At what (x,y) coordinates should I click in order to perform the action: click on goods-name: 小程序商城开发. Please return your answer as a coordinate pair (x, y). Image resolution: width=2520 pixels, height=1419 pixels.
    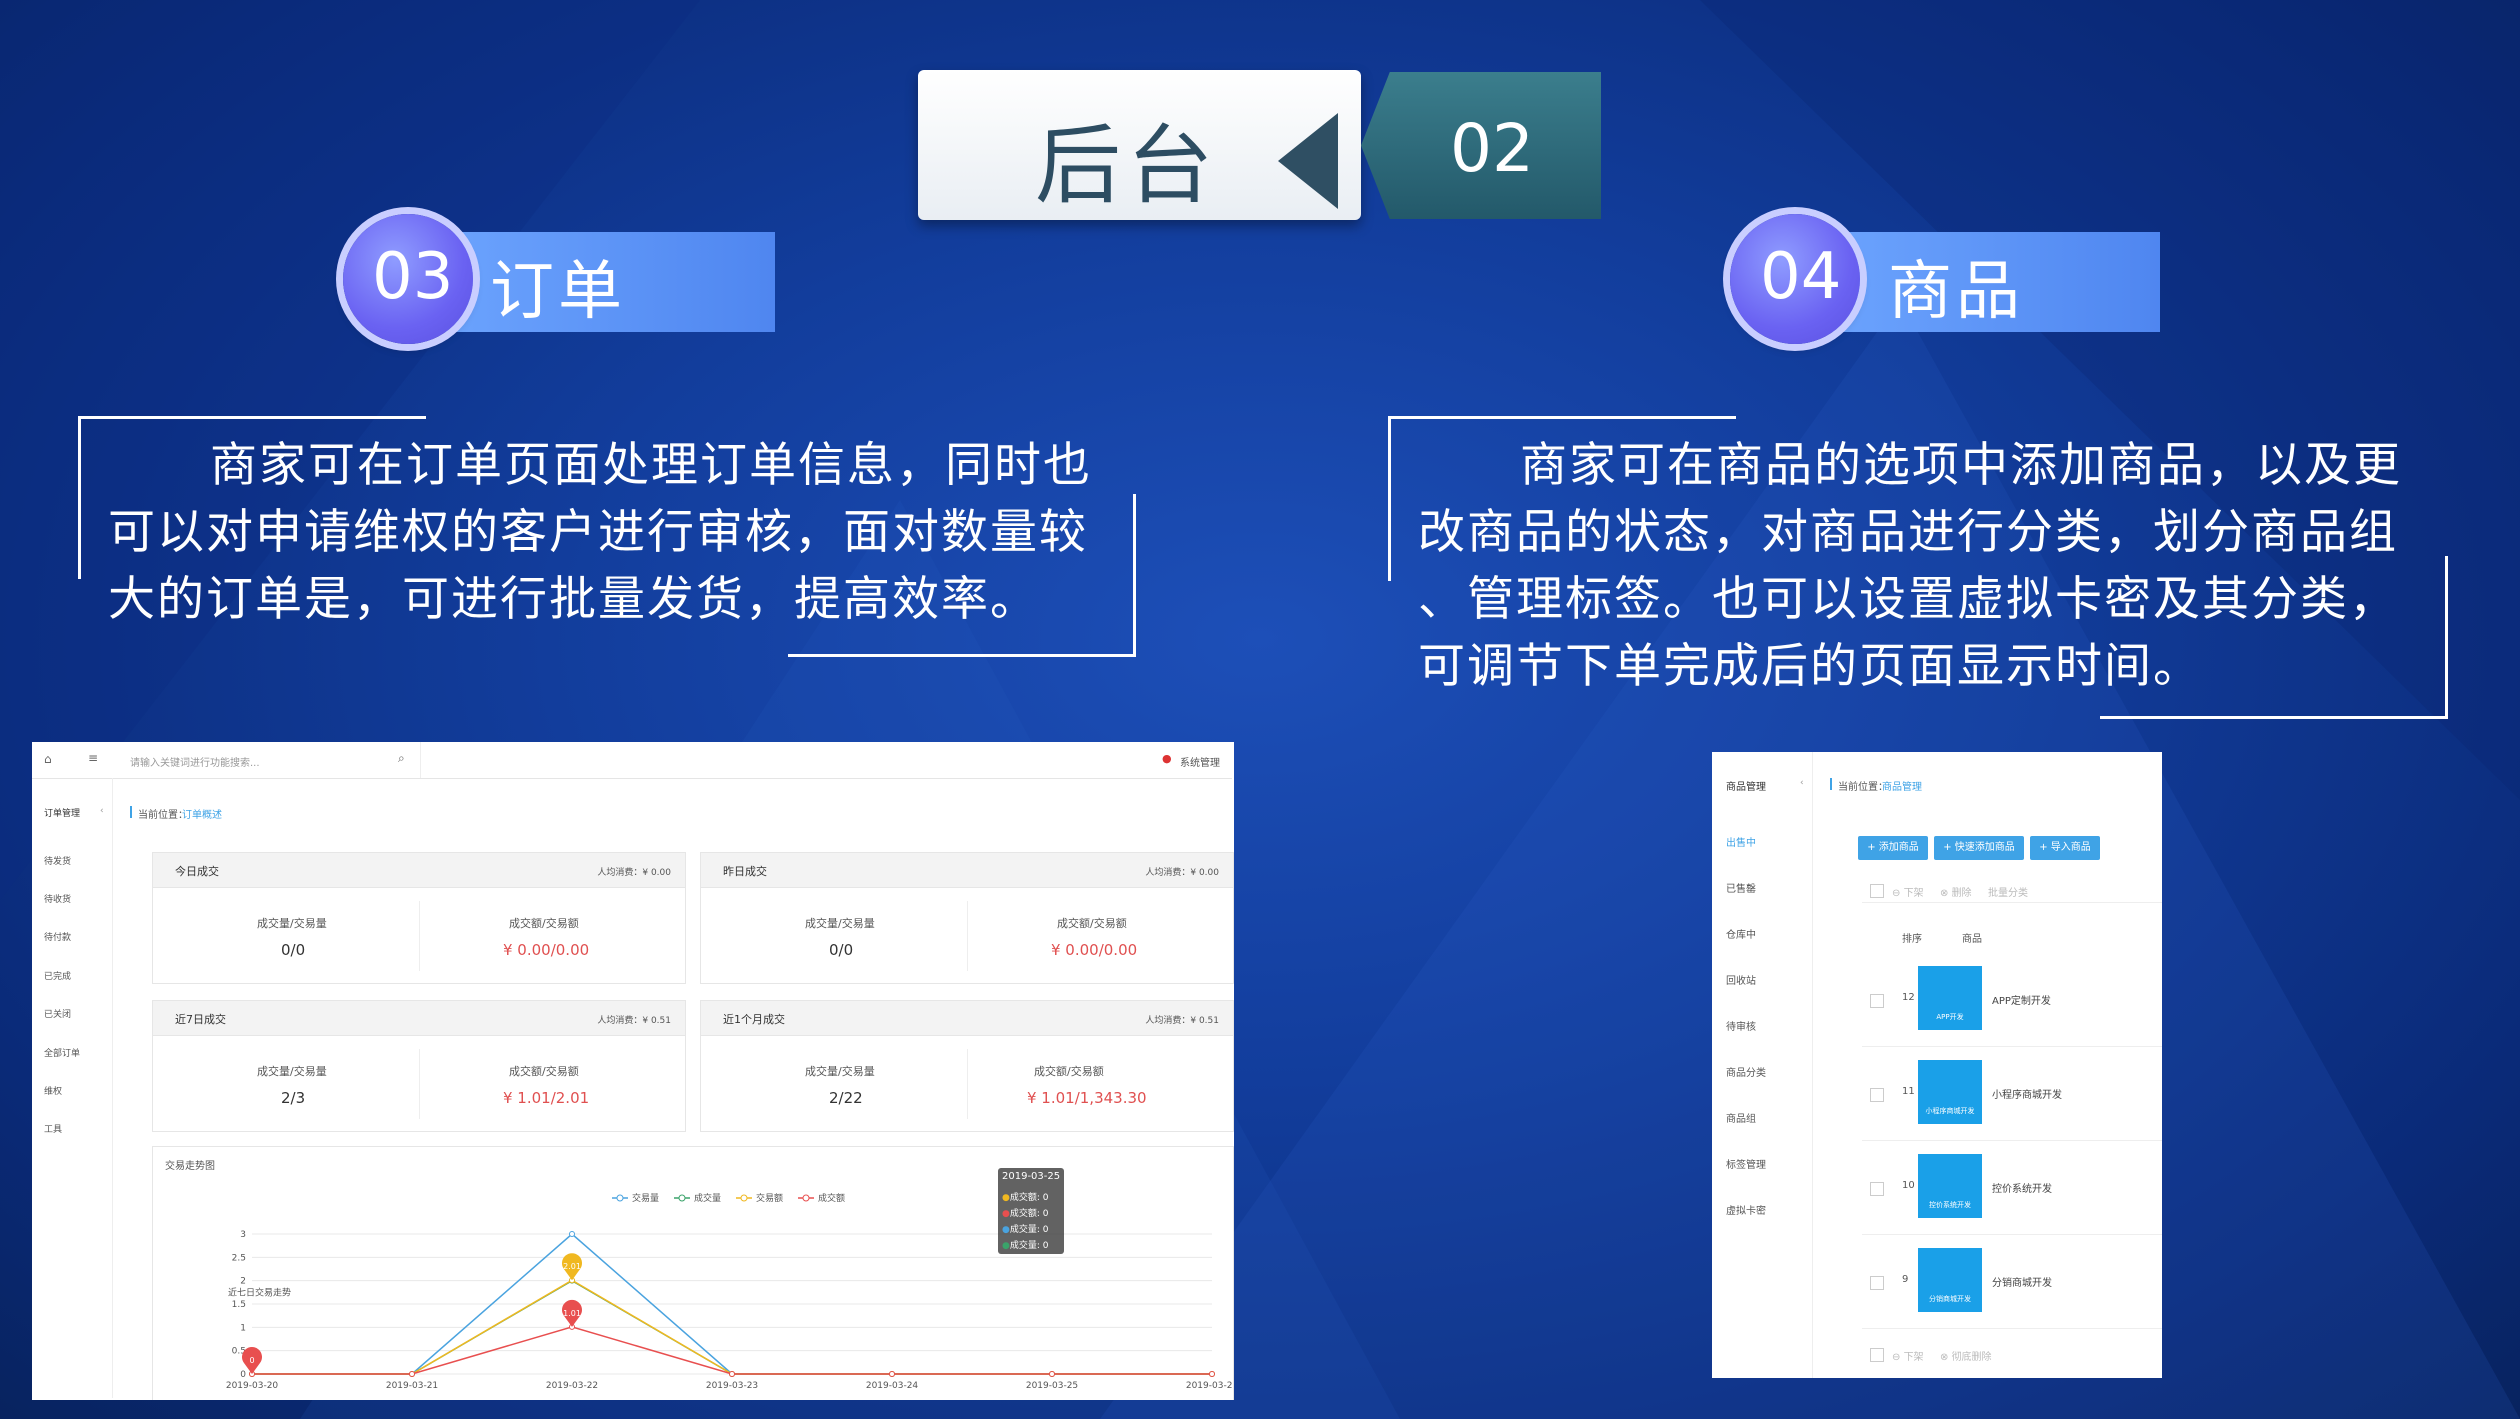
    Looking at the image, I should click on (2027, 1093).